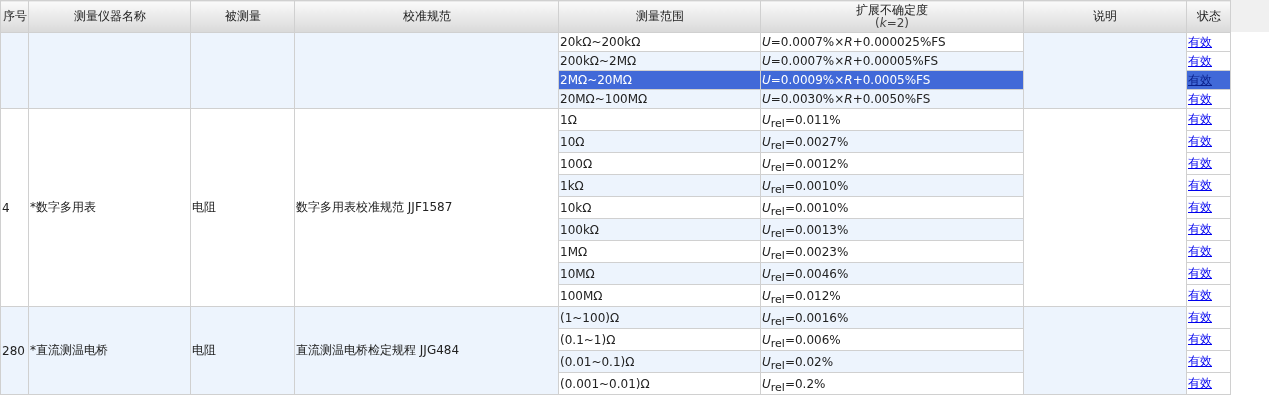 The width and height of the screenshot is (1269, 420). What do you see at coordinates (1105, 16) in the screenshot?
I see `column-header: 说明` at bounding box center [1105, 16].